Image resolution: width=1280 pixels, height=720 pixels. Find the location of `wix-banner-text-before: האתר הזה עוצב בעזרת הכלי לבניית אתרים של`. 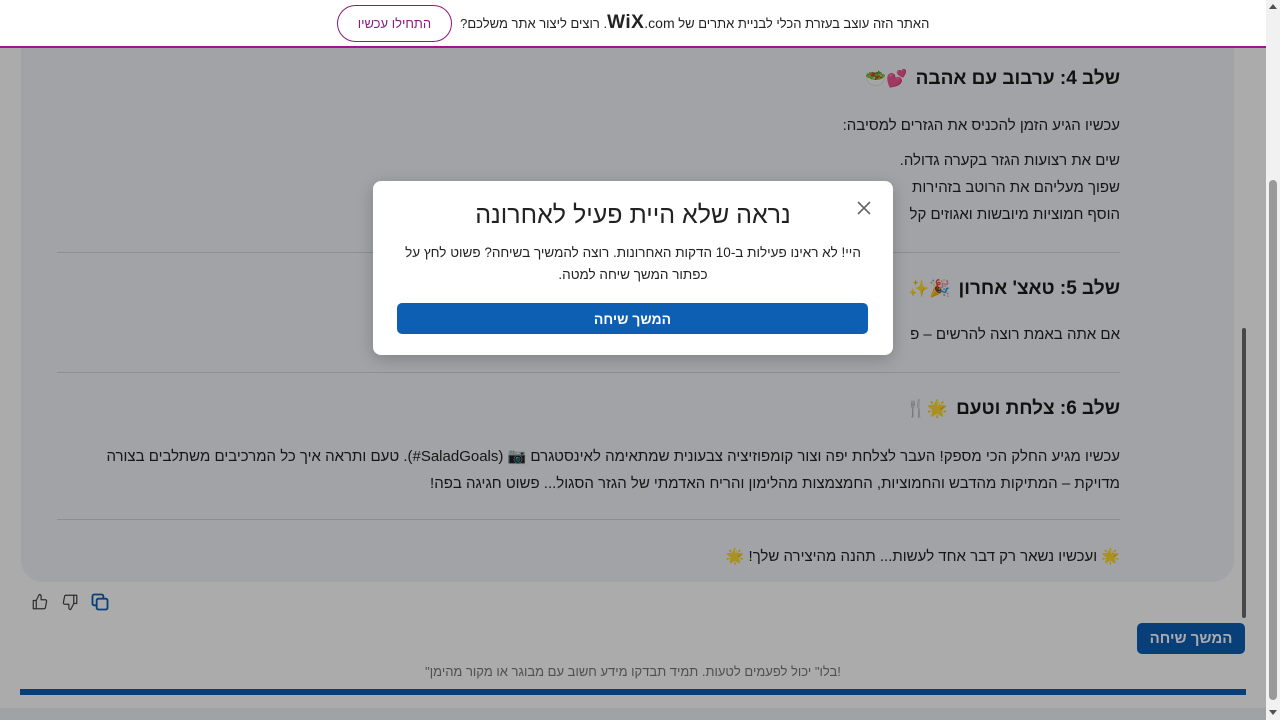

wix-banner-text-before: האתר הזה עוצב בעזרת הכלי לבניית אתרים של is located at coordinates (804, 23).